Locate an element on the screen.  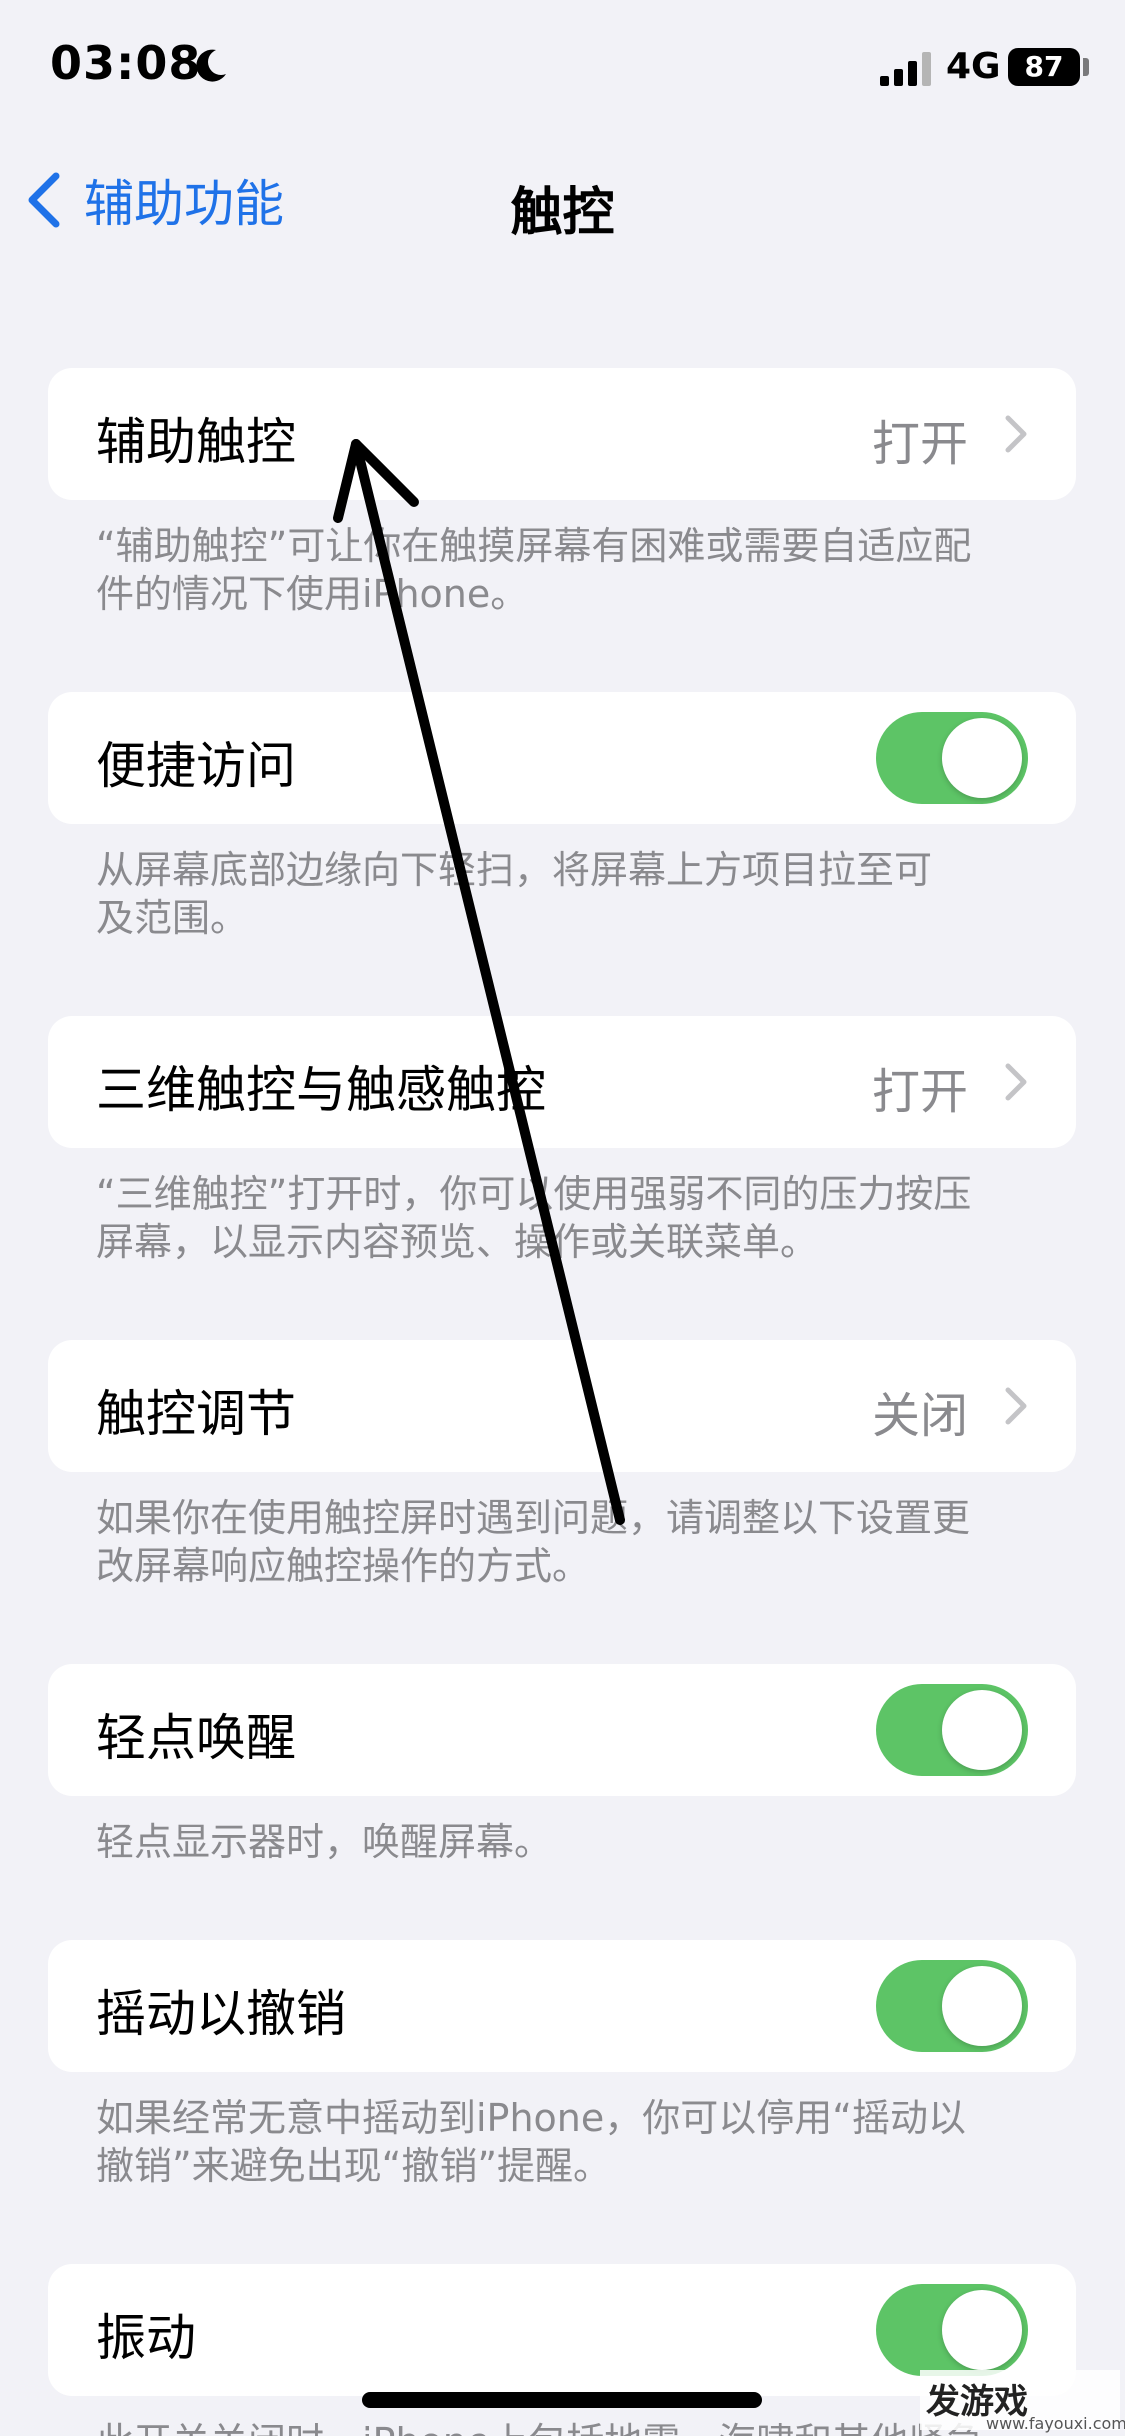
vibration-toggle is located at coordinates (952, 2330).